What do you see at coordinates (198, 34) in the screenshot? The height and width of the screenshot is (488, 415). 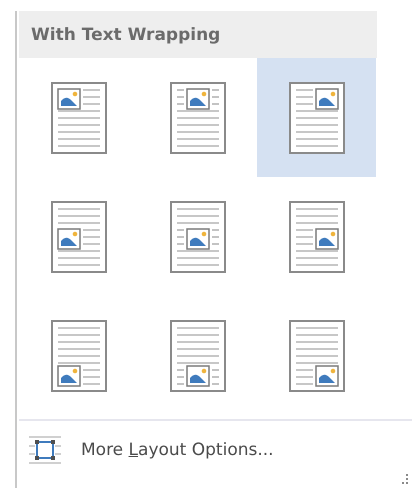 I see `section-header: With Text Wrapping` at bounding box center [198, 34].